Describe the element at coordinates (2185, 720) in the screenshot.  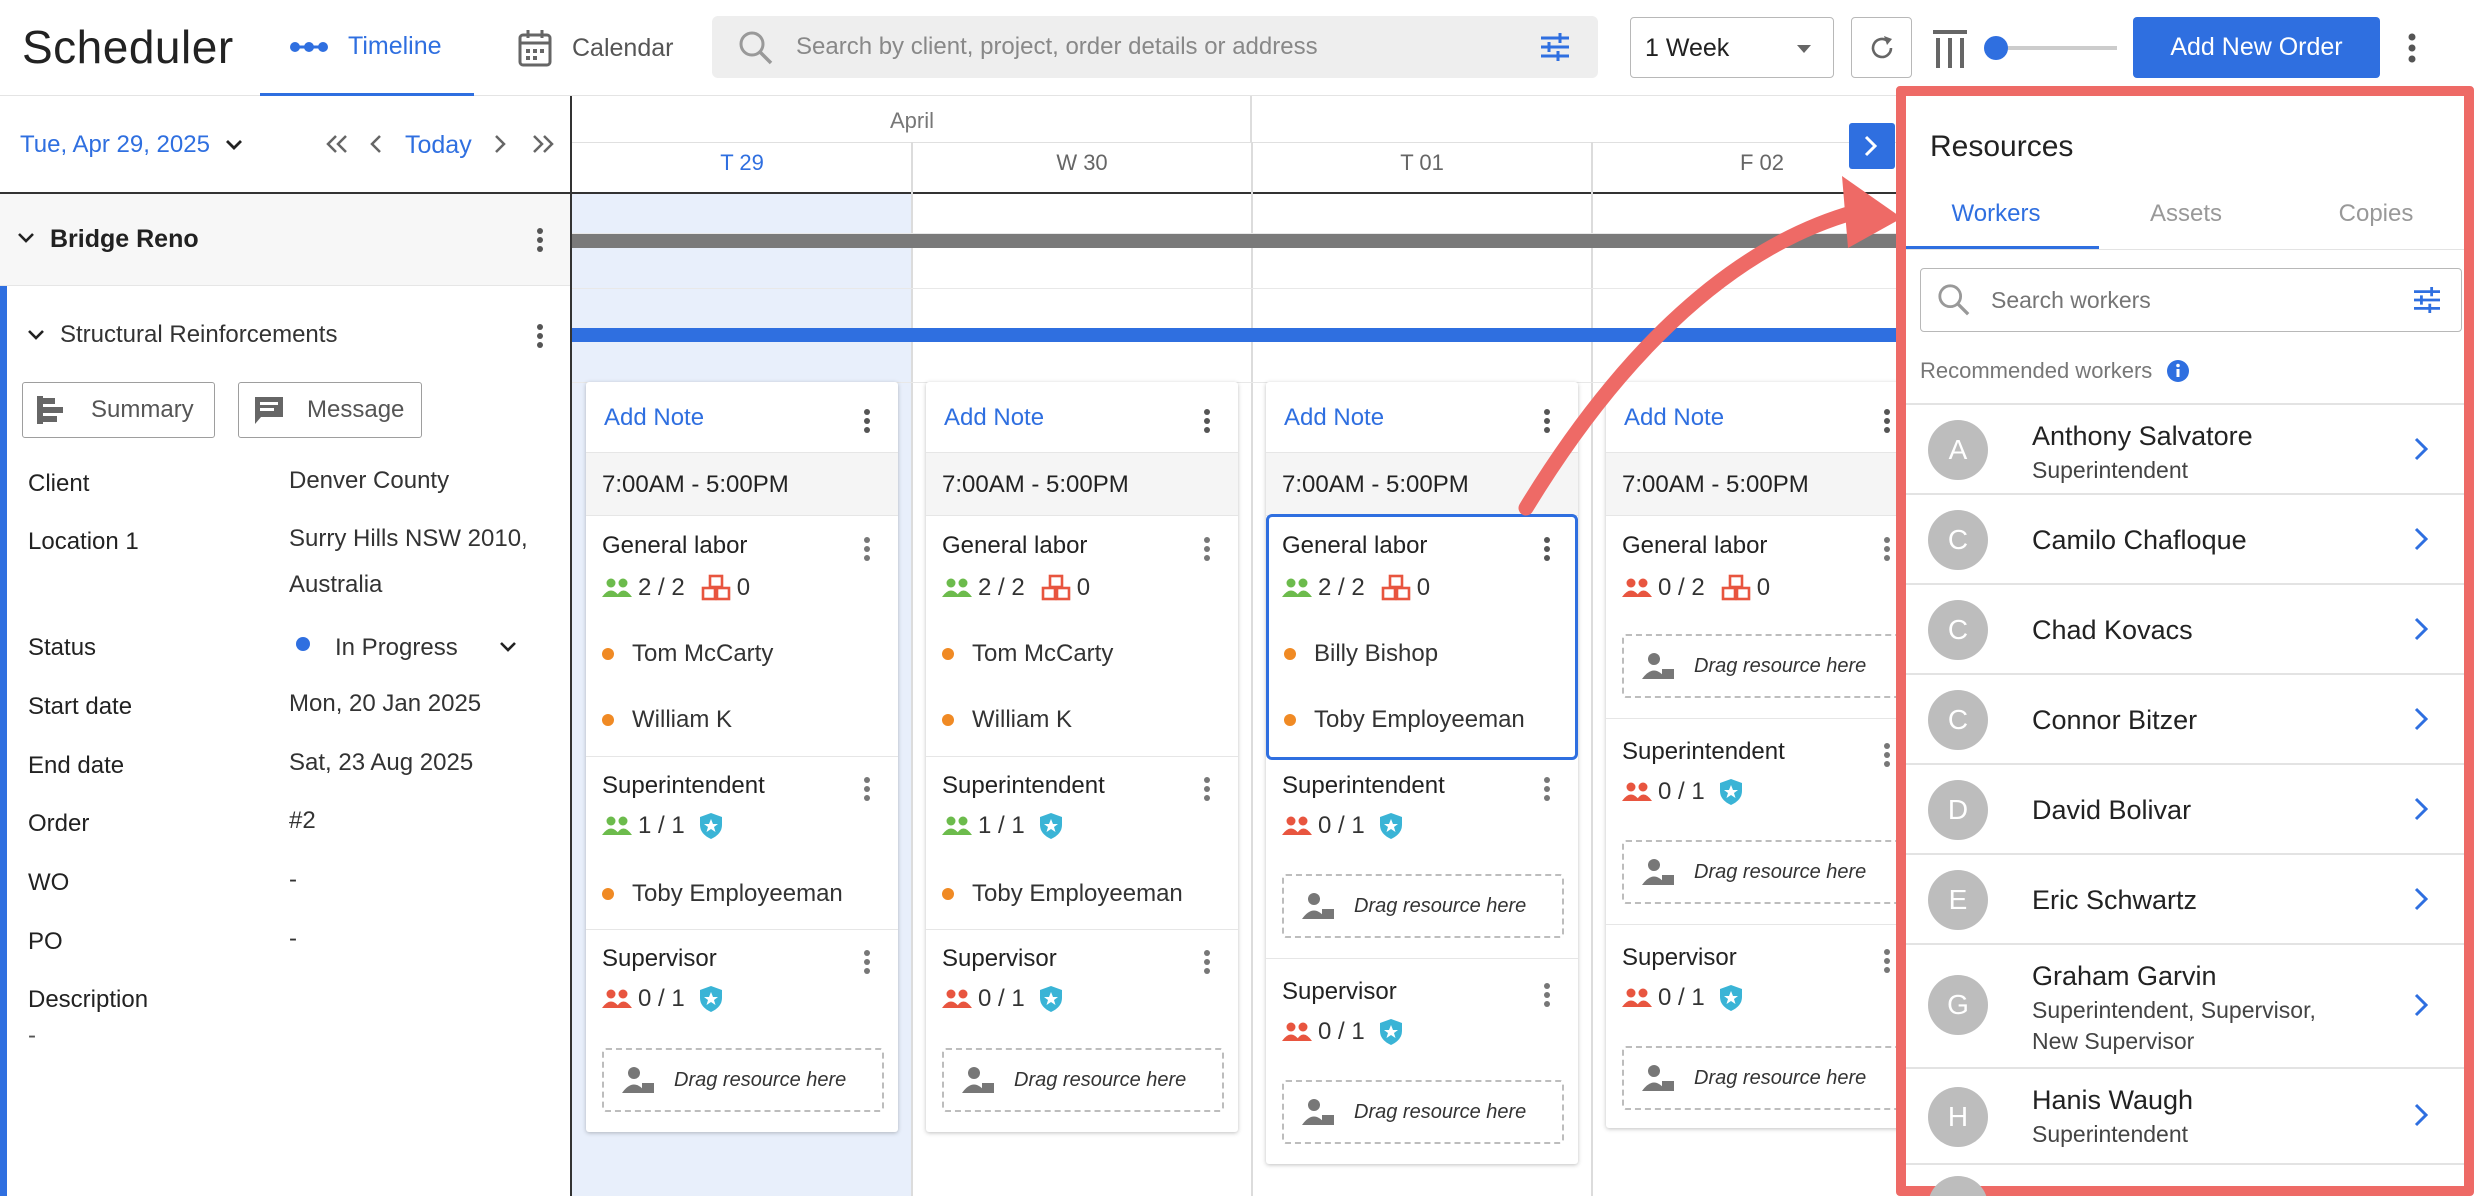
I see `worker-item: C Connor Bitzer` at that location.